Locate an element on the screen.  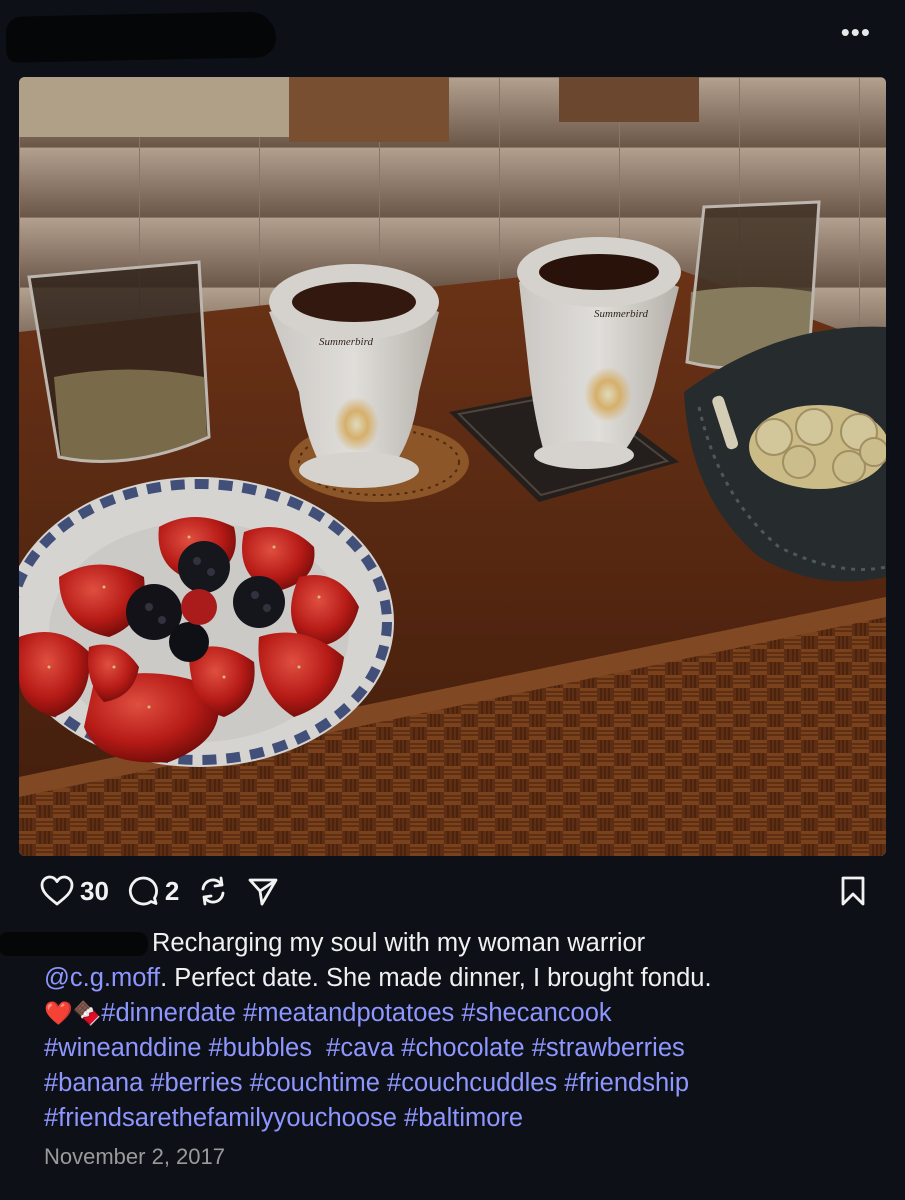
caption-line-1: Recharging my soul with my woman warrior is located at coordinates (432, 943).